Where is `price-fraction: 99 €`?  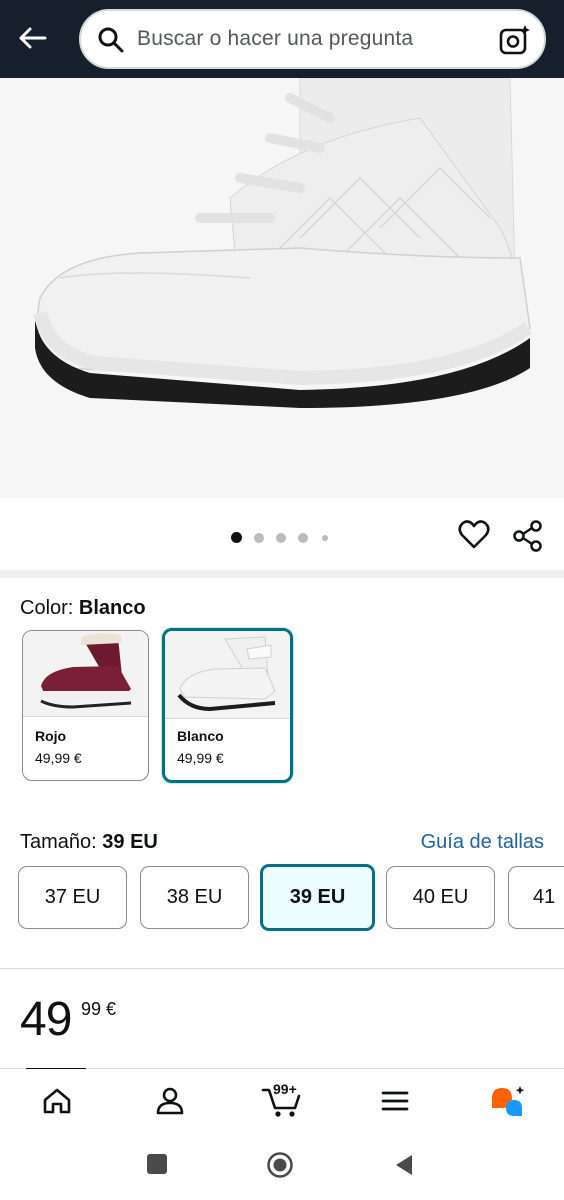
price-fraction: 99 € is located at coordinates (99, 1009).